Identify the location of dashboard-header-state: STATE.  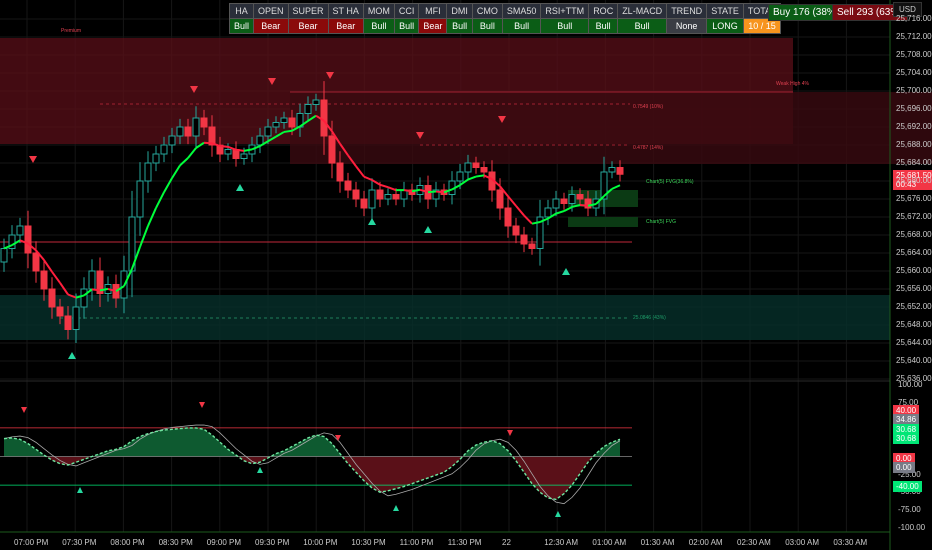
(725, 11).